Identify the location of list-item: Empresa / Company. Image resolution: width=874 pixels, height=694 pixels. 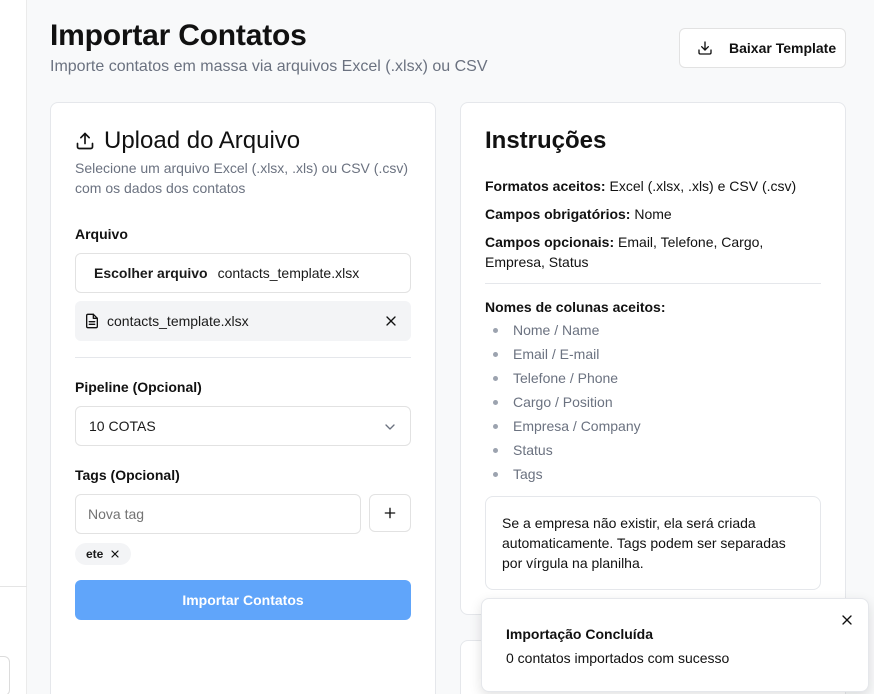
(563, 426).